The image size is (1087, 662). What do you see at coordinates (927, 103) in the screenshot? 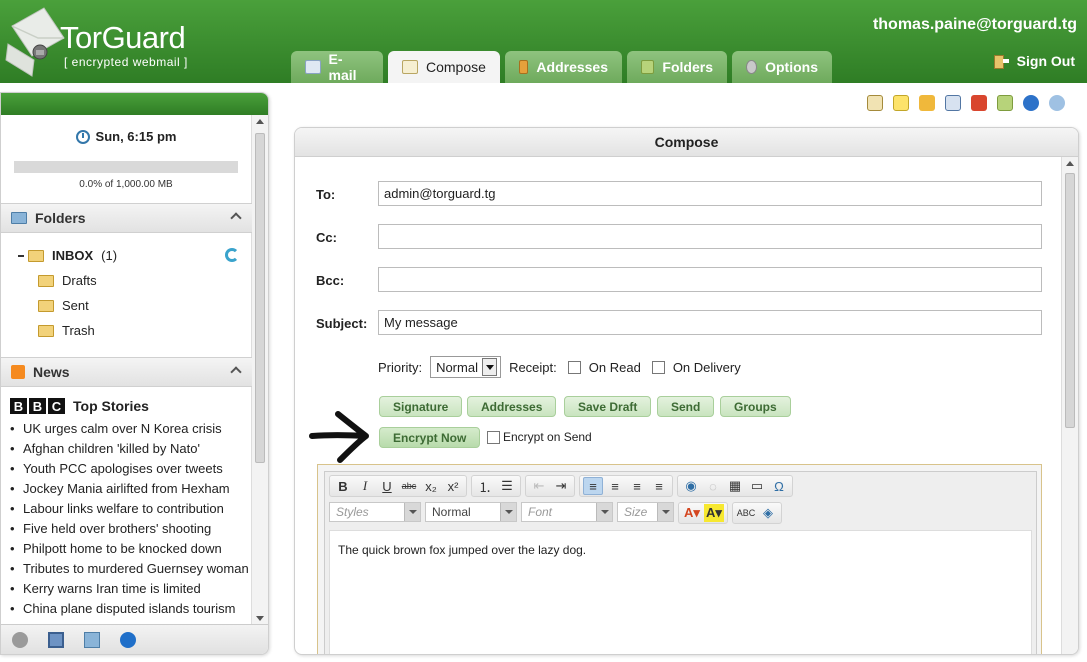
I see `key-icon` at bounding box center [927, 103].